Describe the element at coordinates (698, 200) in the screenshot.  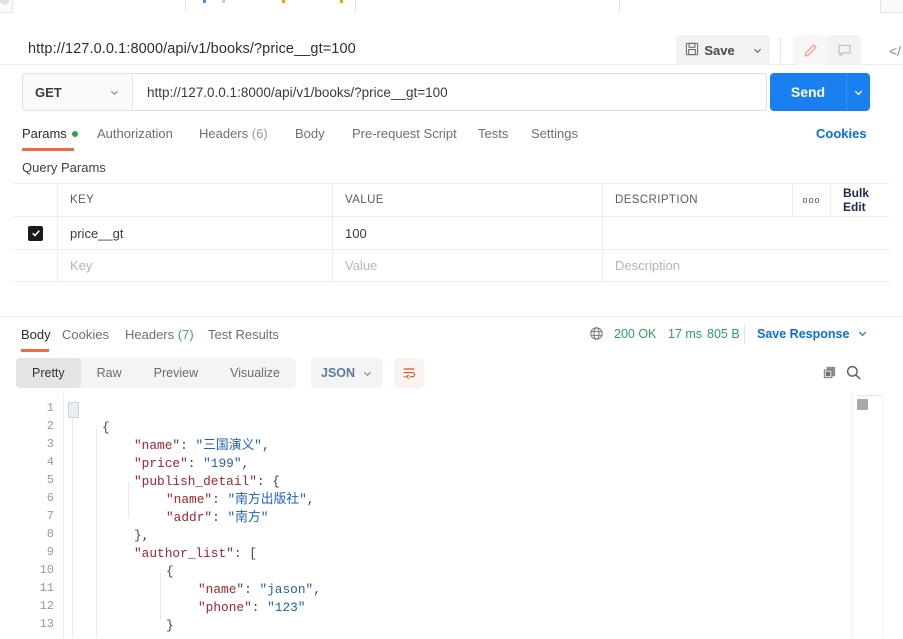
I see `header-cell-description: DESCRIPTION` at that location.